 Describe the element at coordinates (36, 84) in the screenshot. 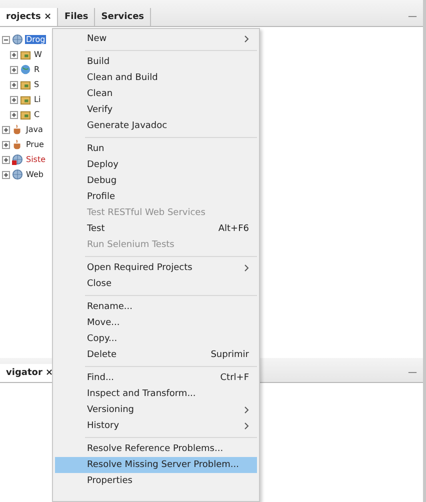

I see `tree-item: S` at that location.